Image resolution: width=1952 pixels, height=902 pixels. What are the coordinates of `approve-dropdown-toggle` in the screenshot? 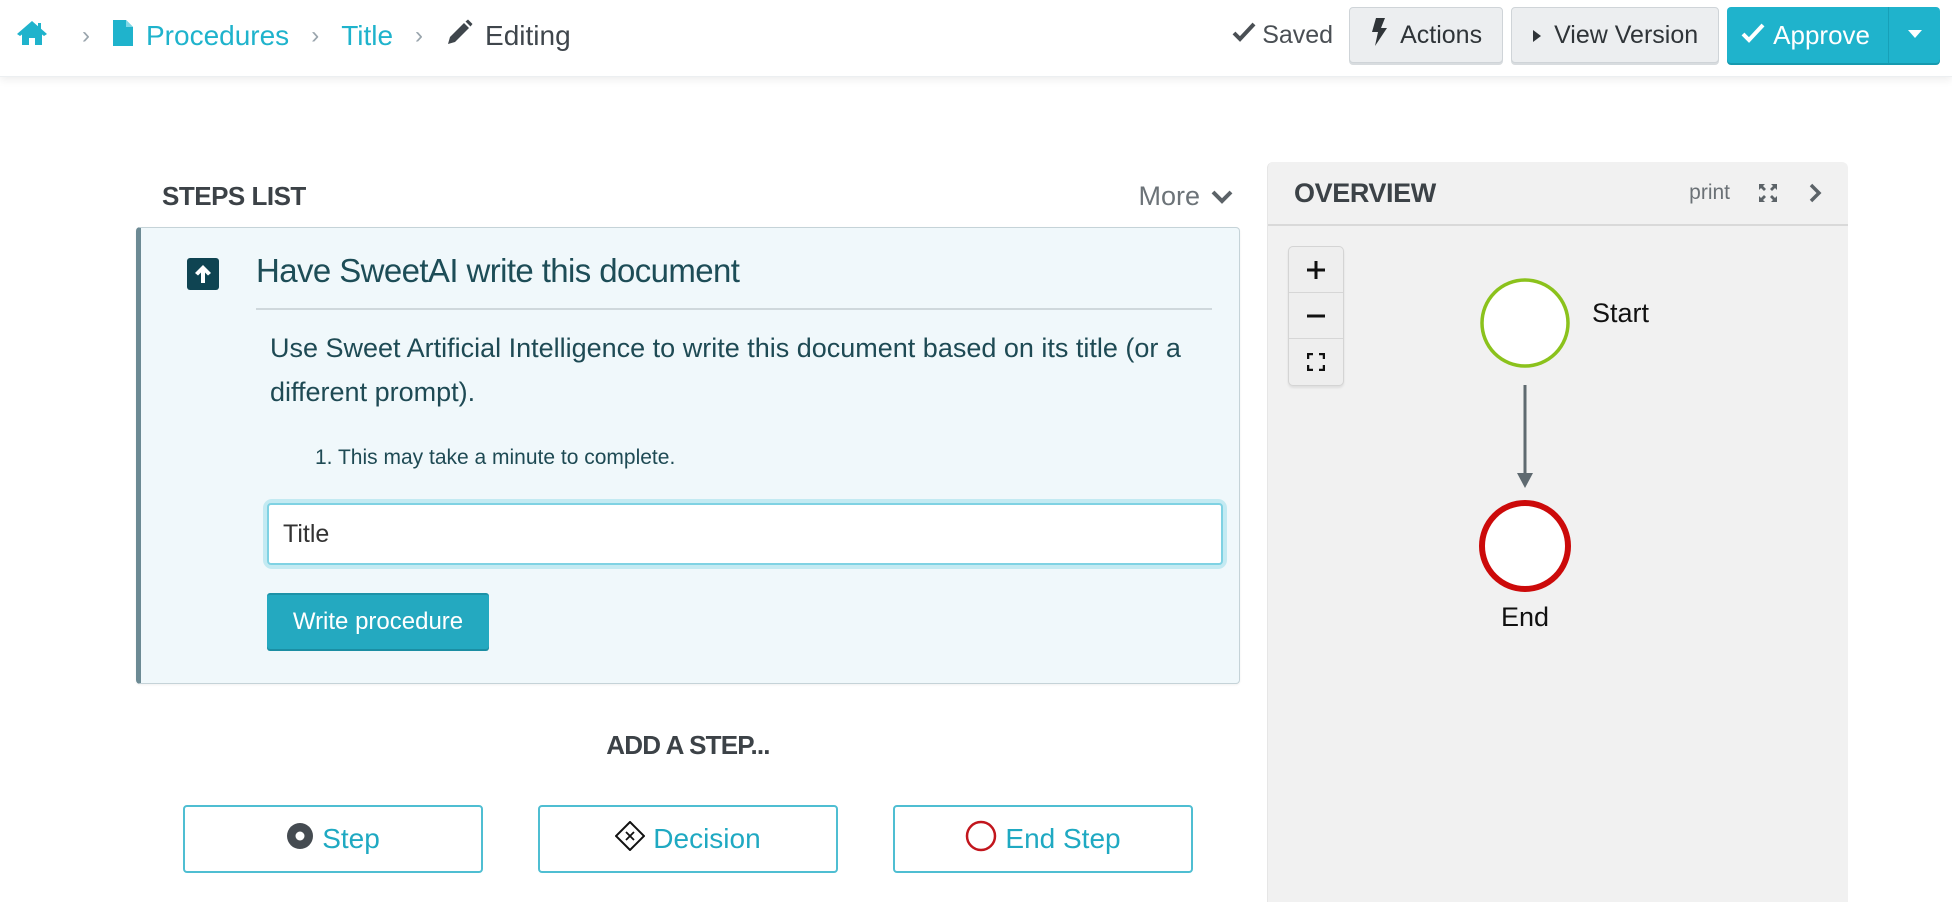 It's located at (1914, 35).